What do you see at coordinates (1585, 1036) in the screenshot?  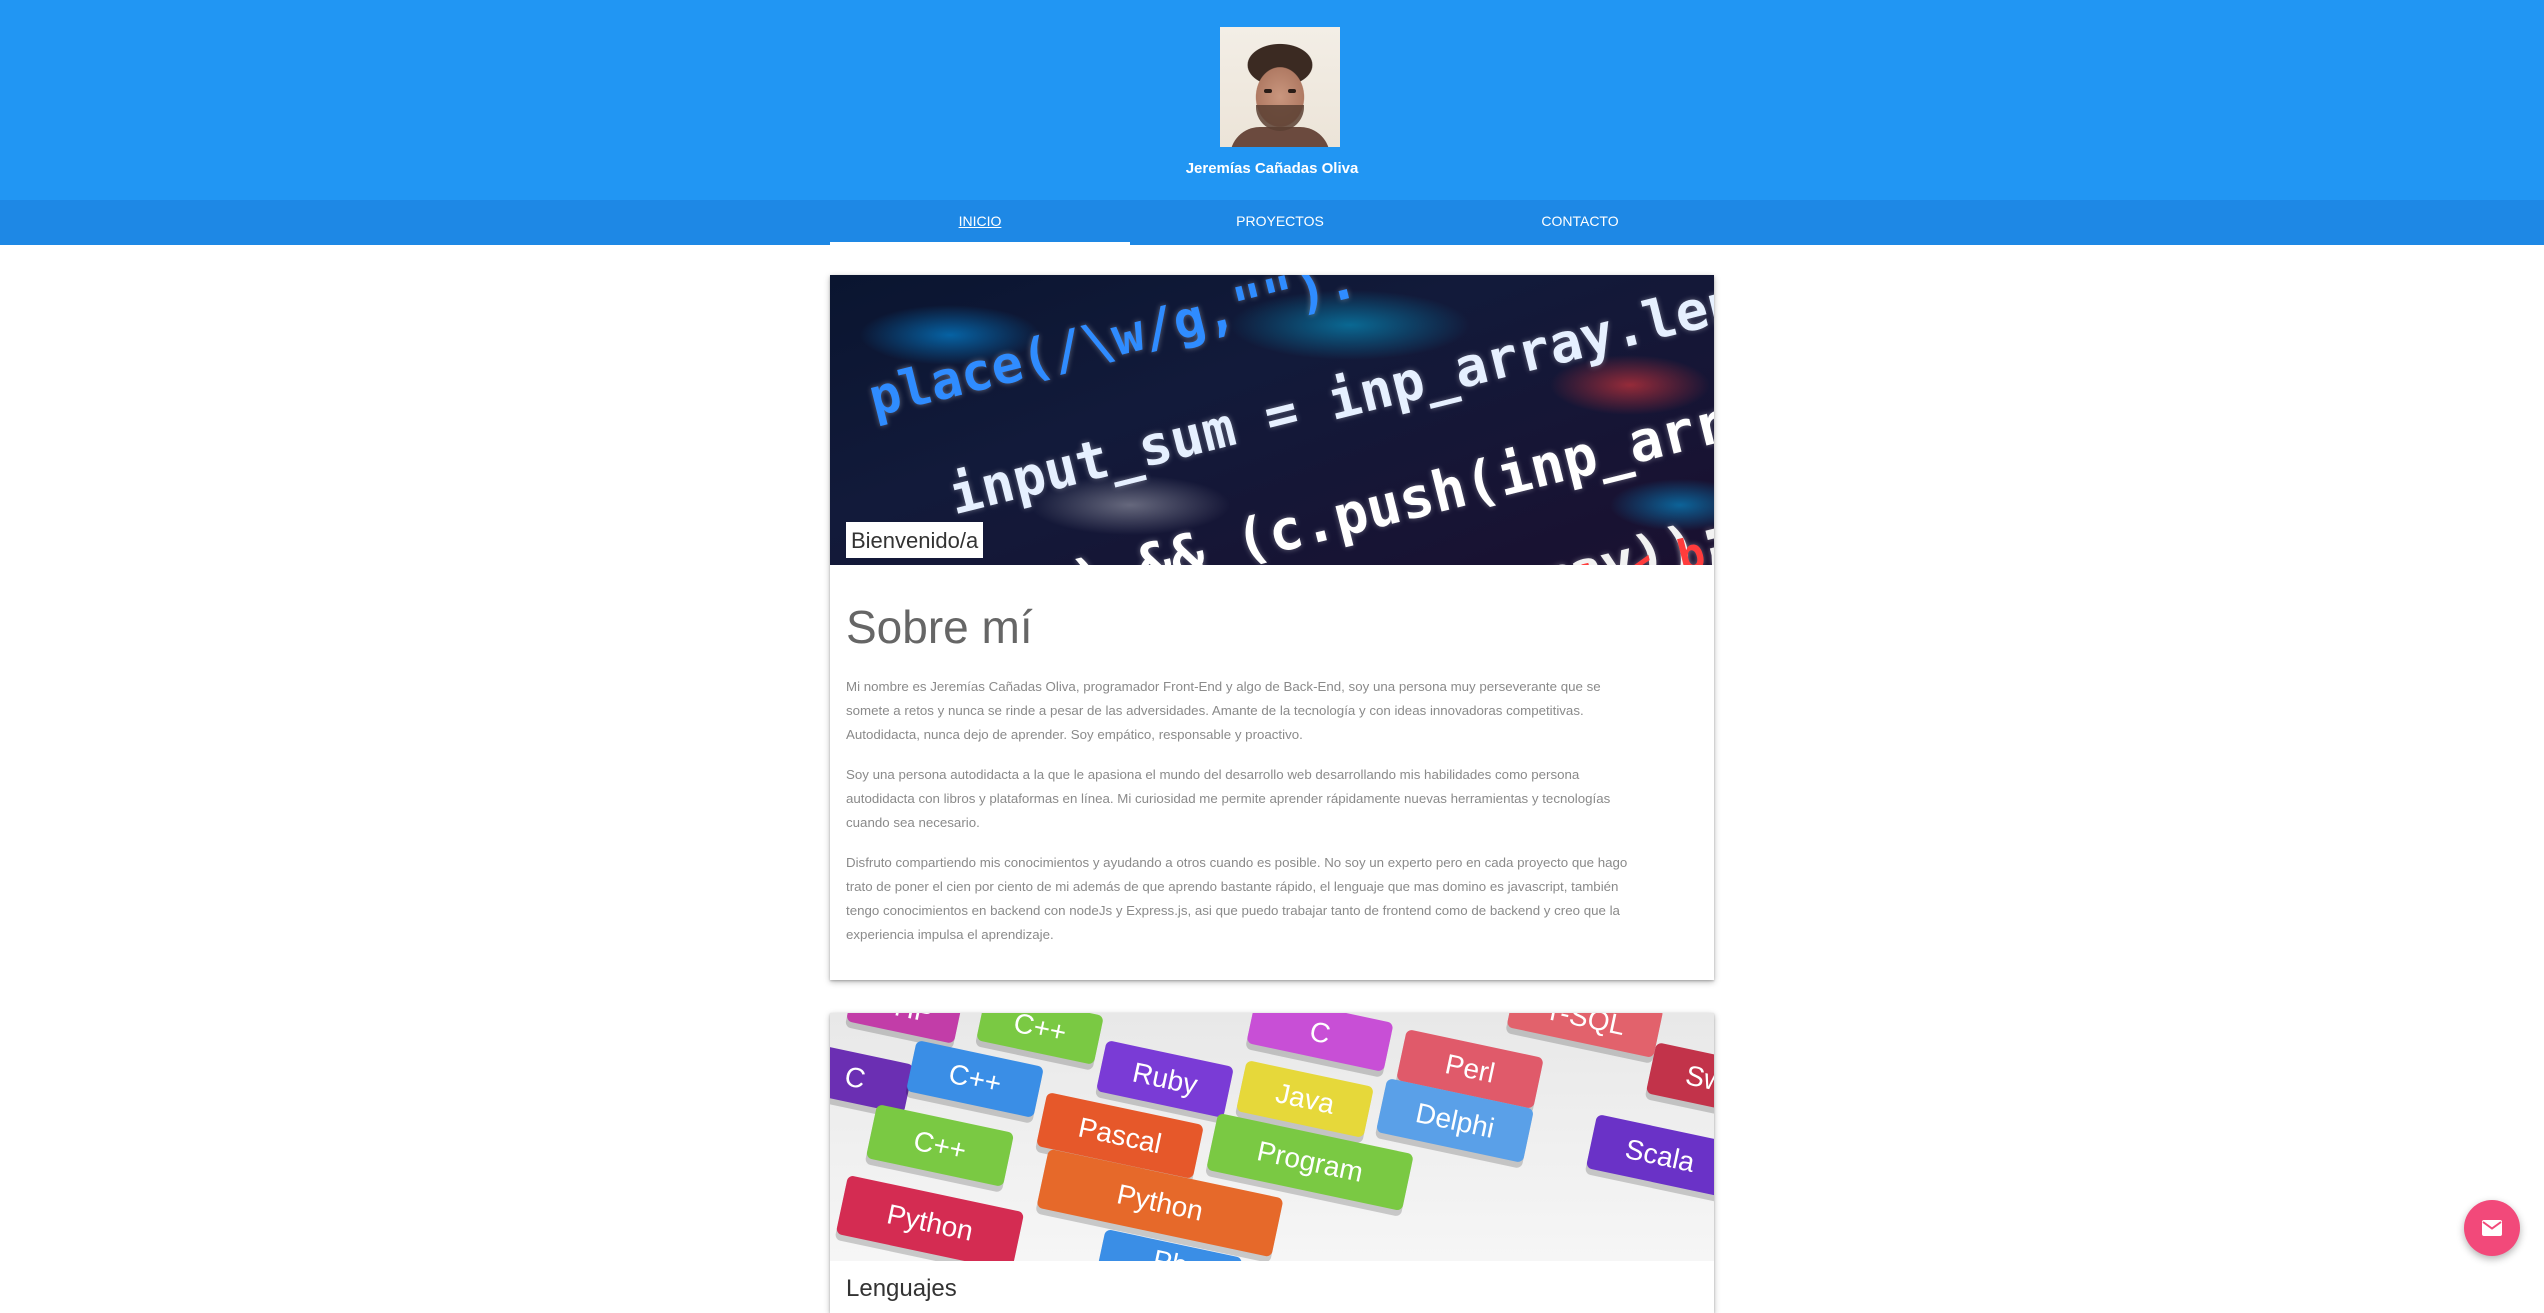 I see `key: T-SQL` at bounding box center [1585, 1036].